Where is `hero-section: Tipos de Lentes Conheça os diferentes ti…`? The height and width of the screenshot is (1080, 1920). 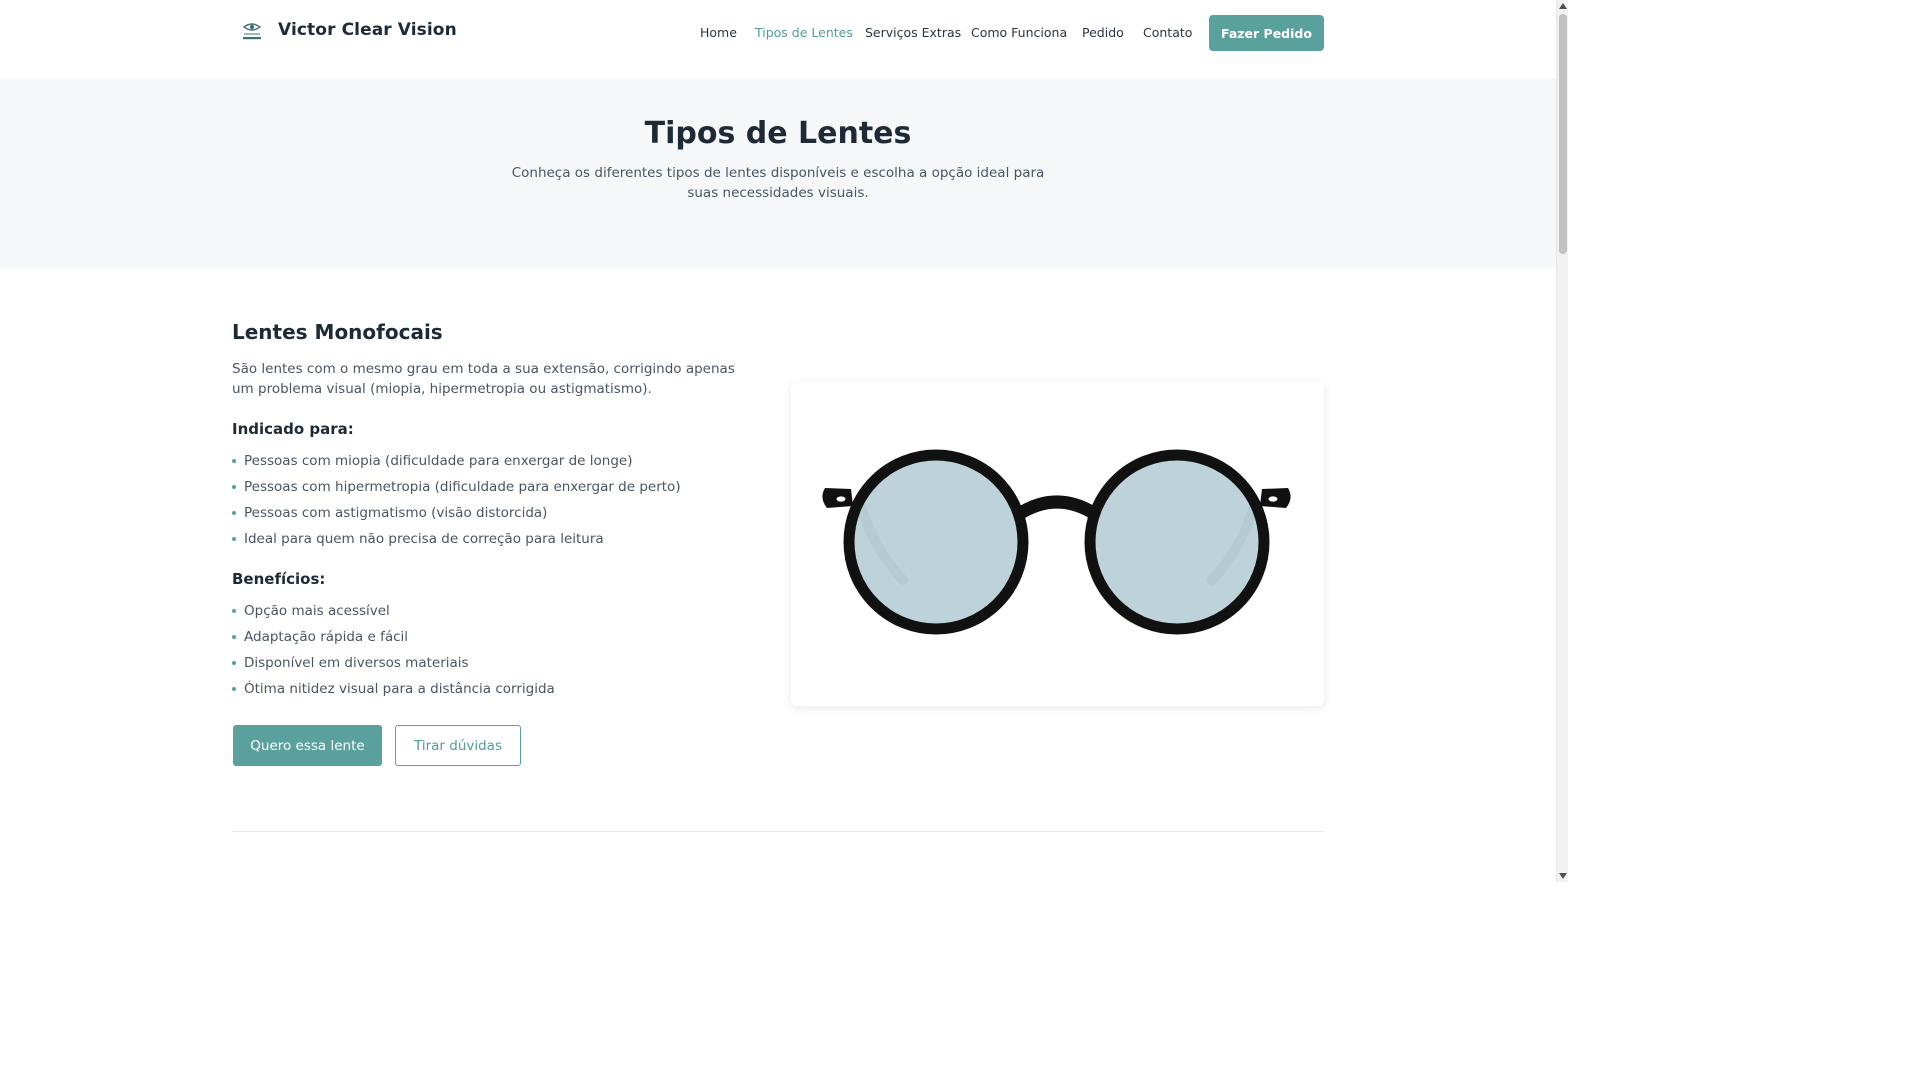
hero-section: Tipos de Lentes Conheça os diferentes ti… is located at coordinates (778, 173).